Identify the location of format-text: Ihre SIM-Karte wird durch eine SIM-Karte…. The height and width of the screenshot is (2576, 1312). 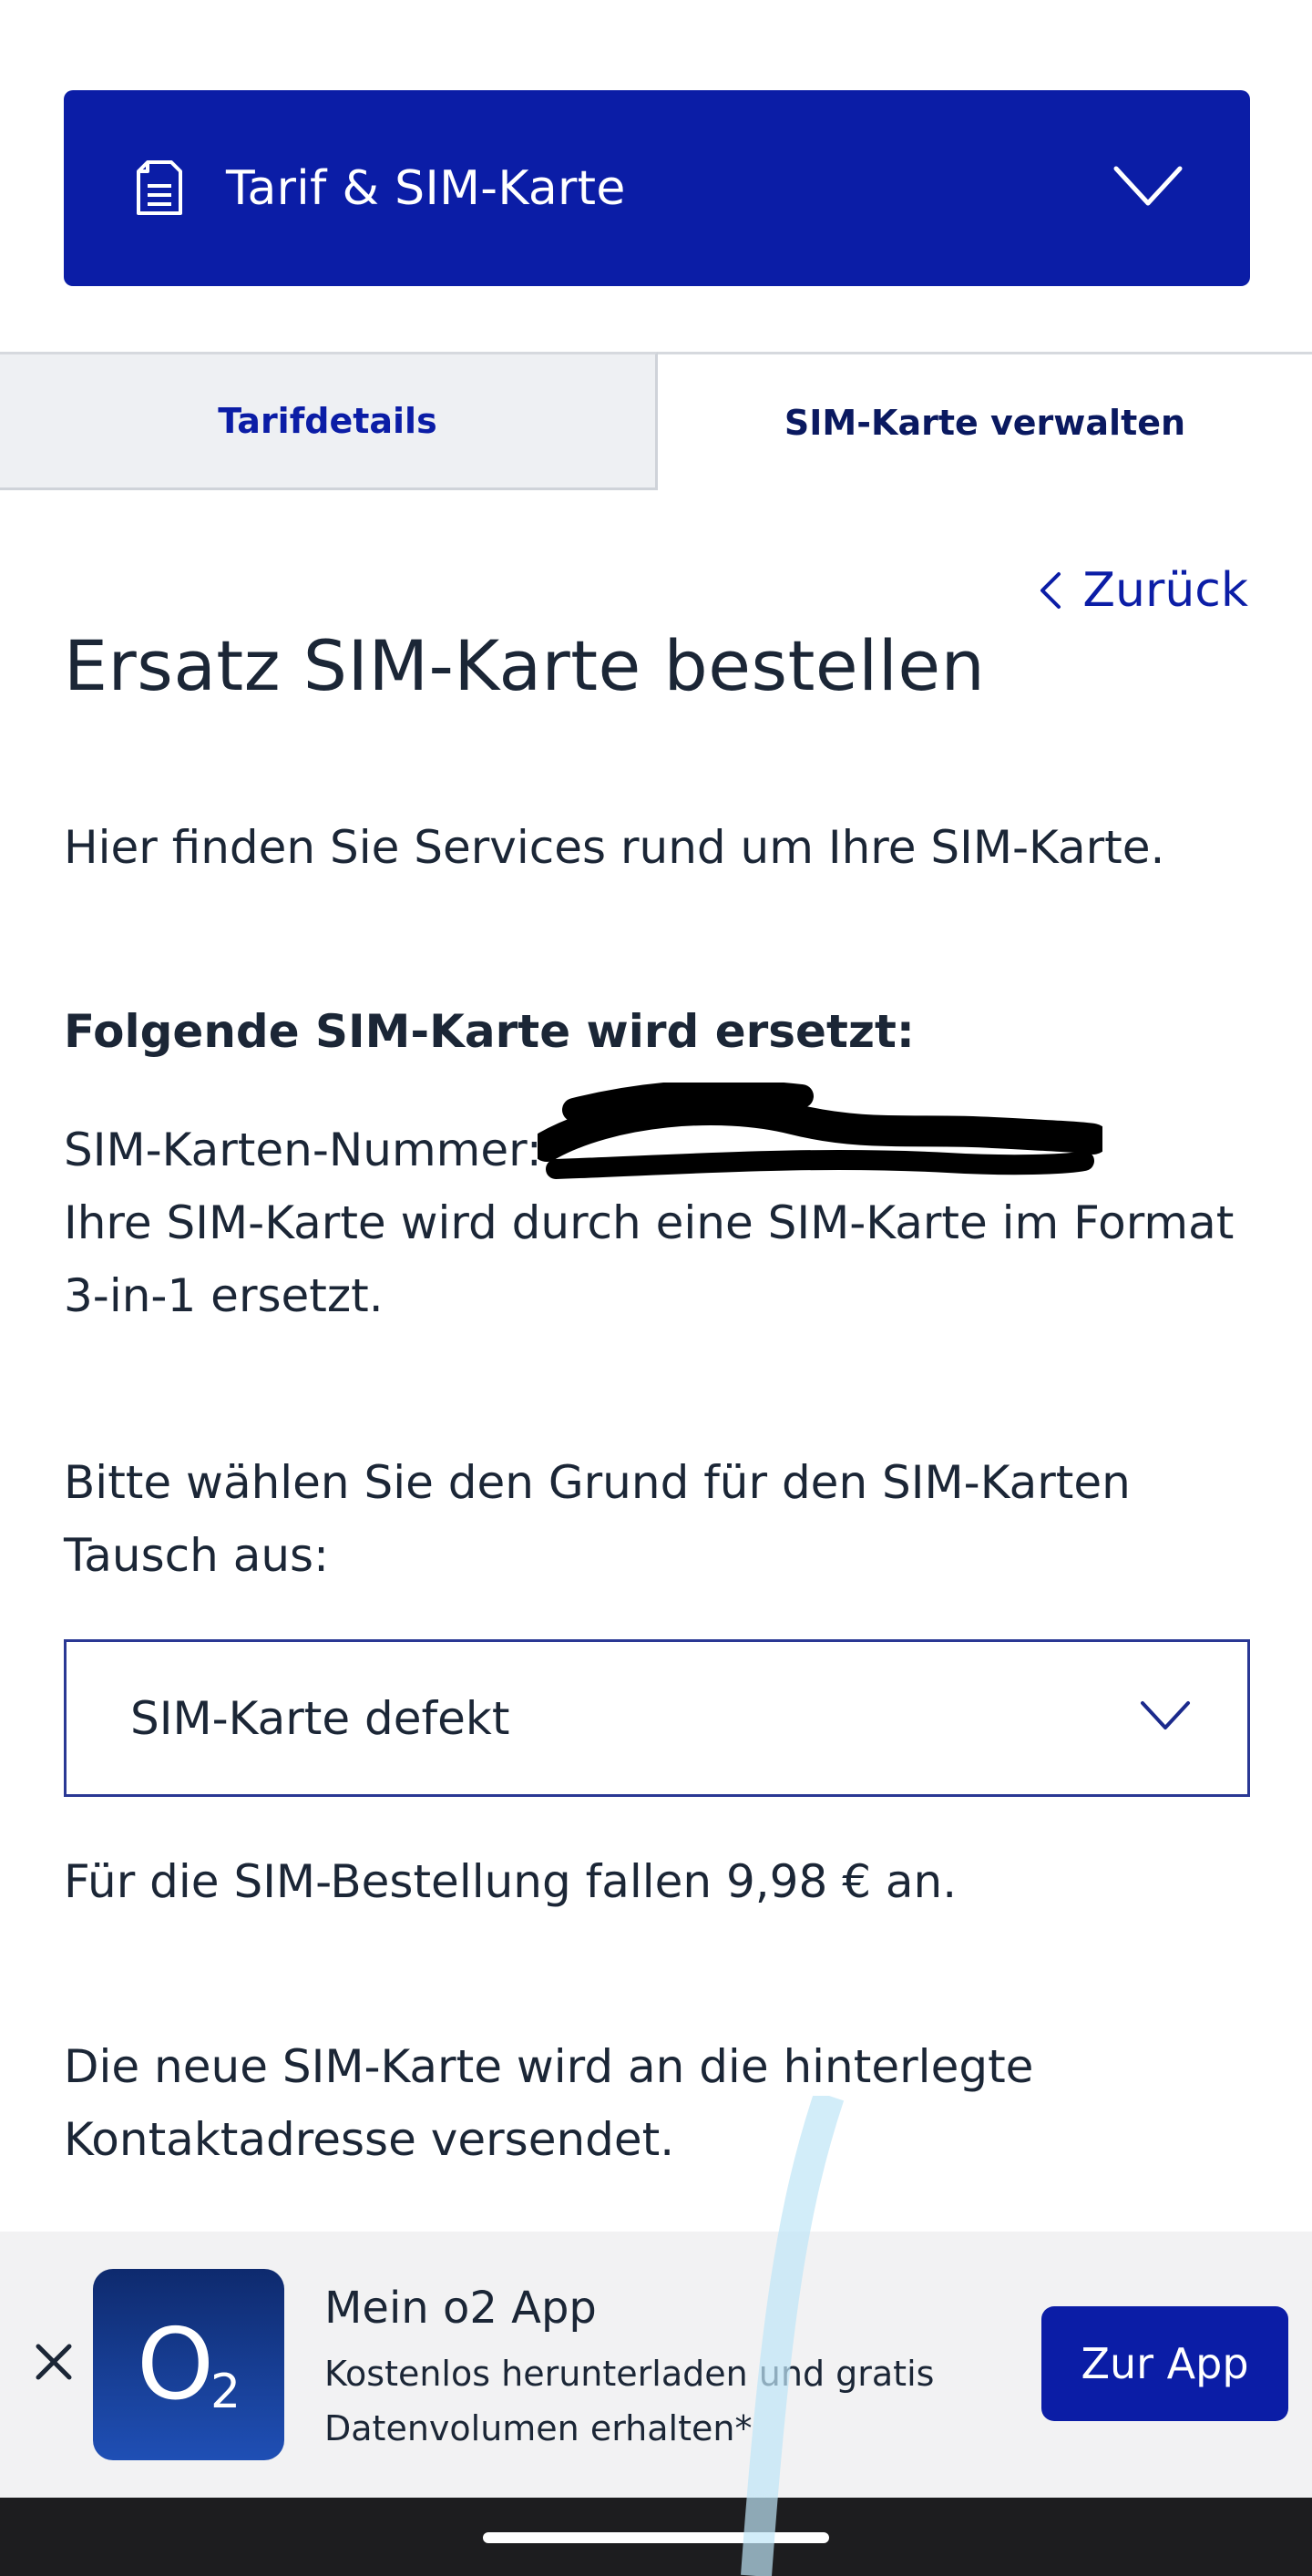
(649, 1259).